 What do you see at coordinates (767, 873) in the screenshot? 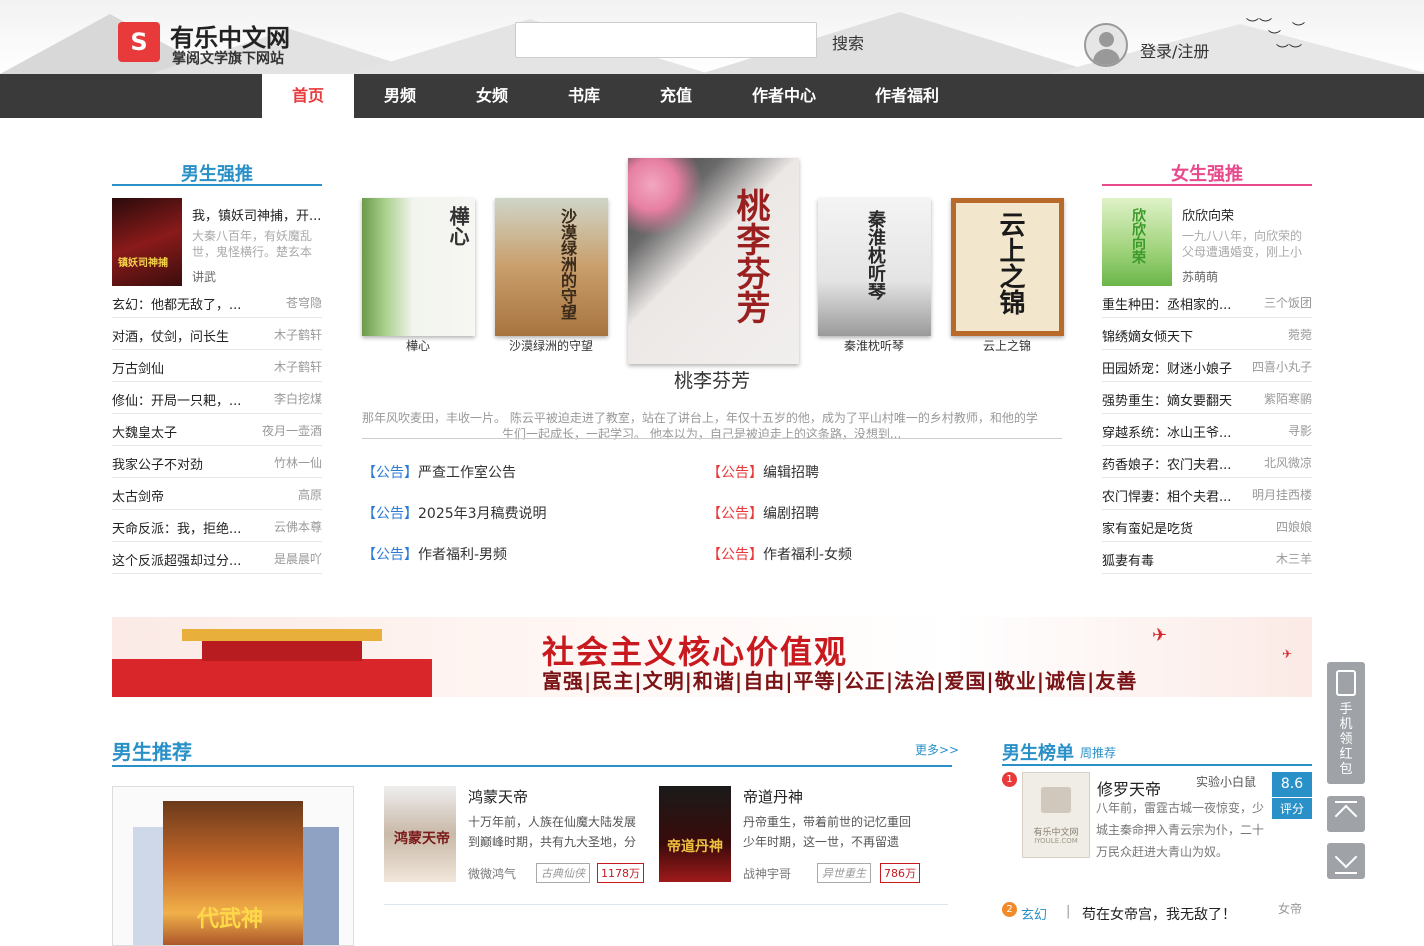
I see `recommend-book-author: 战神宇哥` at bounding box center [767, 873].